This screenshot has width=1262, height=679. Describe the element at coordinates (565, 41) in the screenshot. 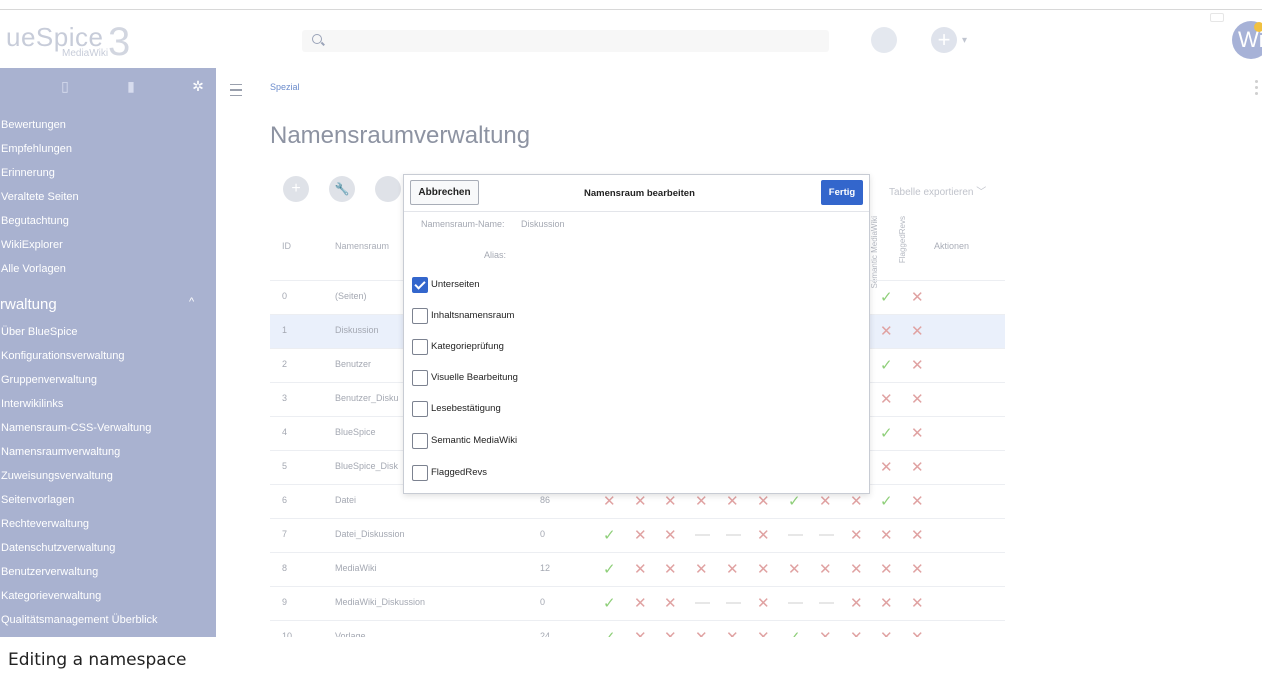

I see `search-input` at that location.